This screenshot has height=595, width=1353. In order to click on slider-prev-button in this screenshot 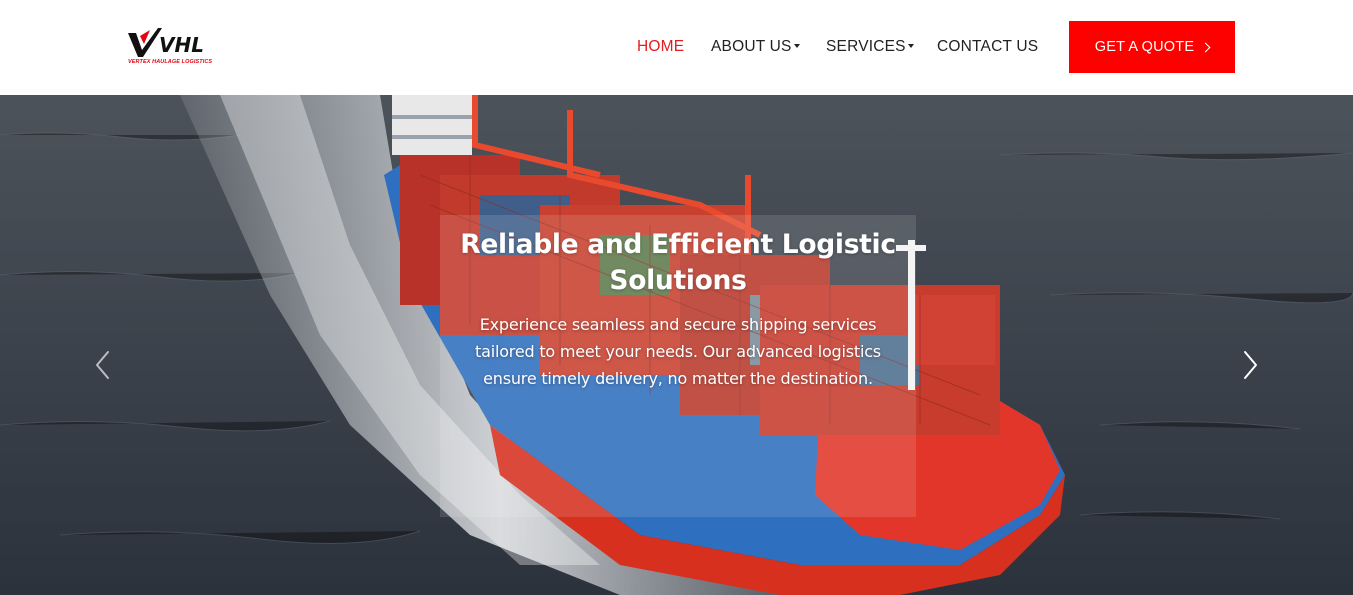, I will do `click(103, 365)`.